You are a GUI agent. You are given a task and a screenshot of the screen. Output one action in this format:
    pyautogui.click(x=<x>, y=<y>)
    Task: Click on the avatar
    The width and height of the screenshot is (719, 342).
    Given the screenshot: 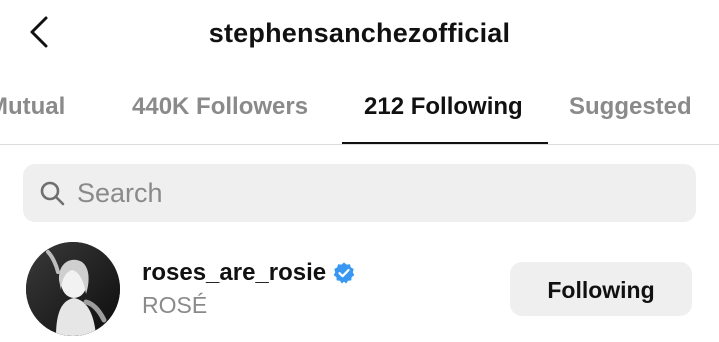 What is the action you would take?
    pyautogui.click(x=73, y=289)
    